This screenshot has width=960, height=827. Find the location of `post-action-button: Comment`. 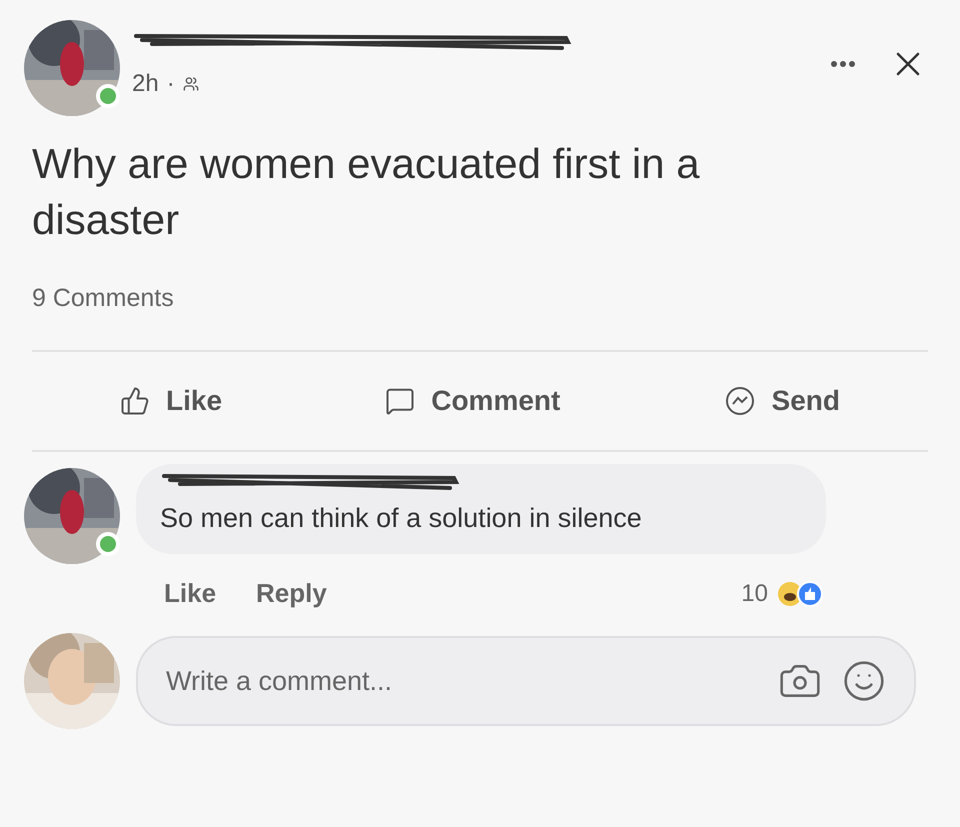

post-action-button: Comment is located at coordinates (472, 401).